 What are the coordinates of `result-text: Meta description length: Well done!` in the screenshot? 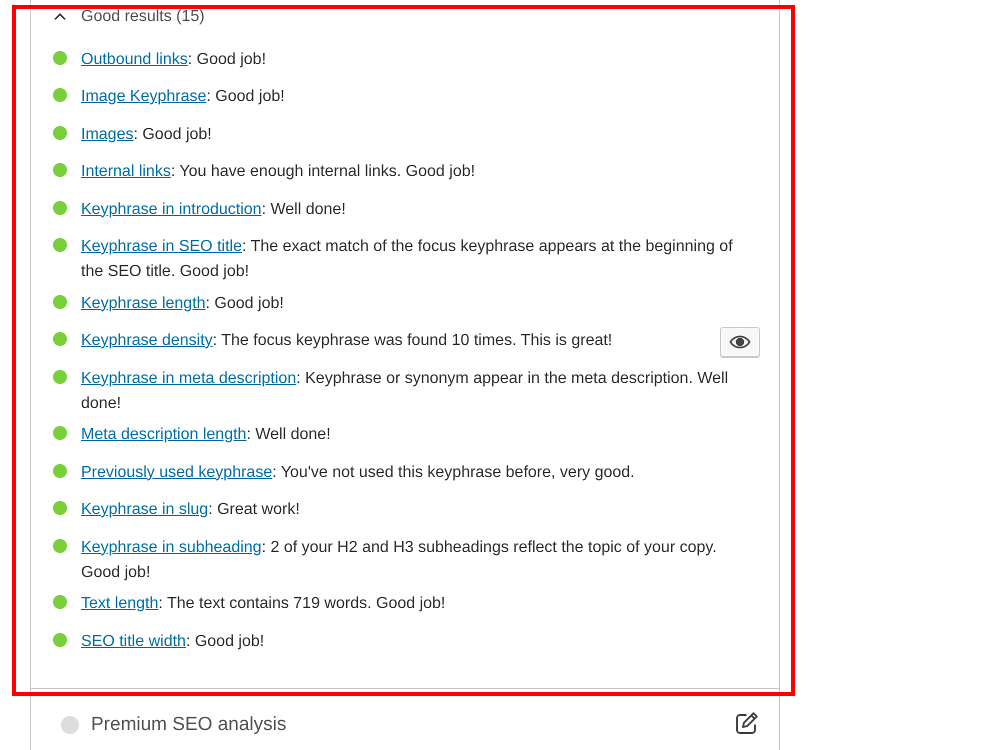 It's located at (206, 435).